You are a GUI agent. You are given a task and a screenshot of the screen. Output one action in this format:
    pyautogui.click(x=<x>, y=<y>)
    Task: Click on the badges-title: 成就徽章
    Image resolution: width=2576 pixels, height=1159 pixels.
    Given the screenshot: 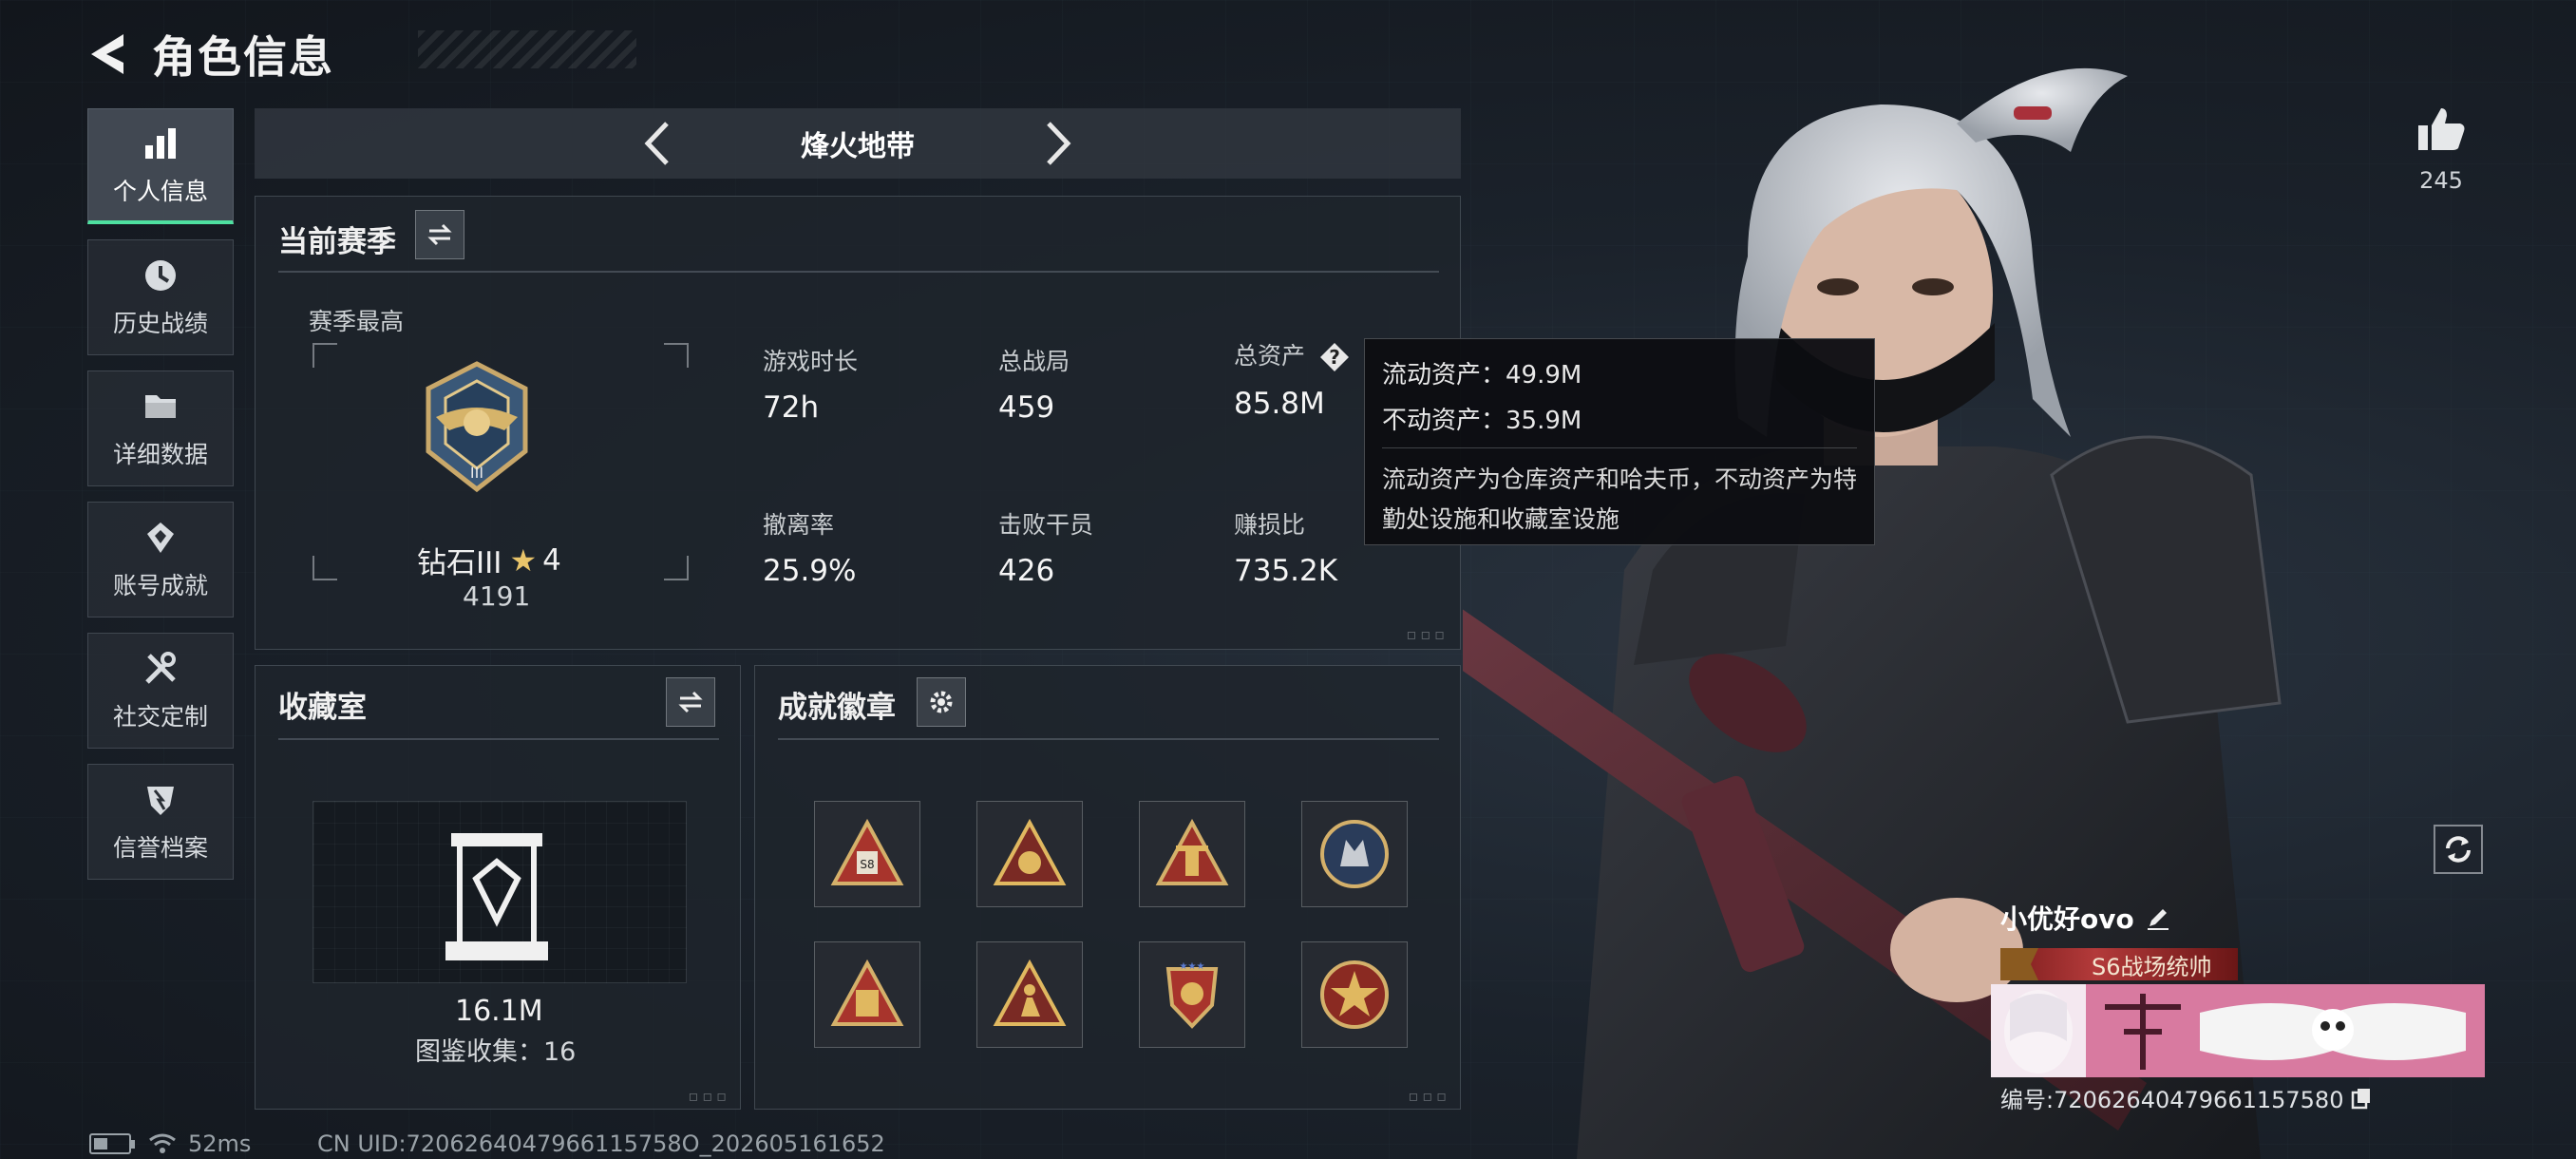 What is the action you would take?
    pyautogui.click(x=837, y=708)
    